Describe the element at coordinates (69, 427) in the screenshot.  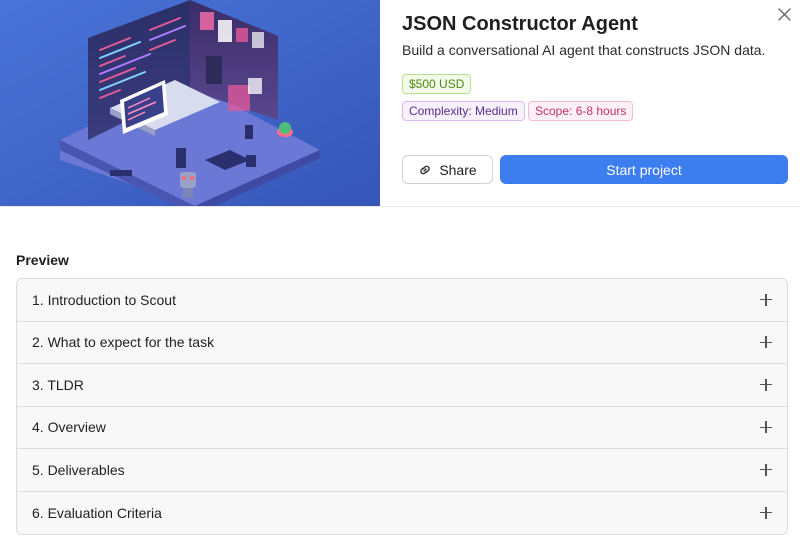
I see `accordion-item-label: 4. Overview` at that location.